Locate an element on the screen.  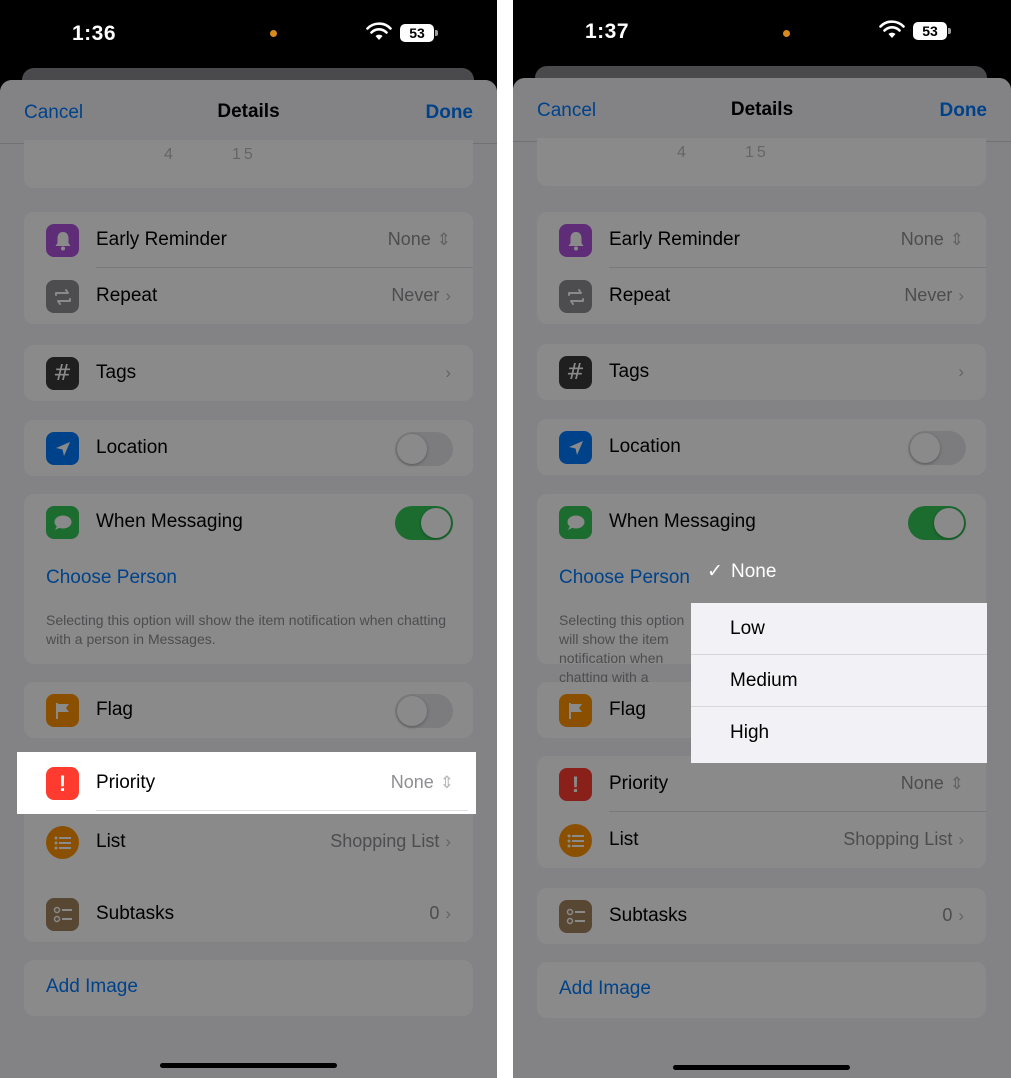
priority-option-none: ✓ None is located at coordinates (836, 574).